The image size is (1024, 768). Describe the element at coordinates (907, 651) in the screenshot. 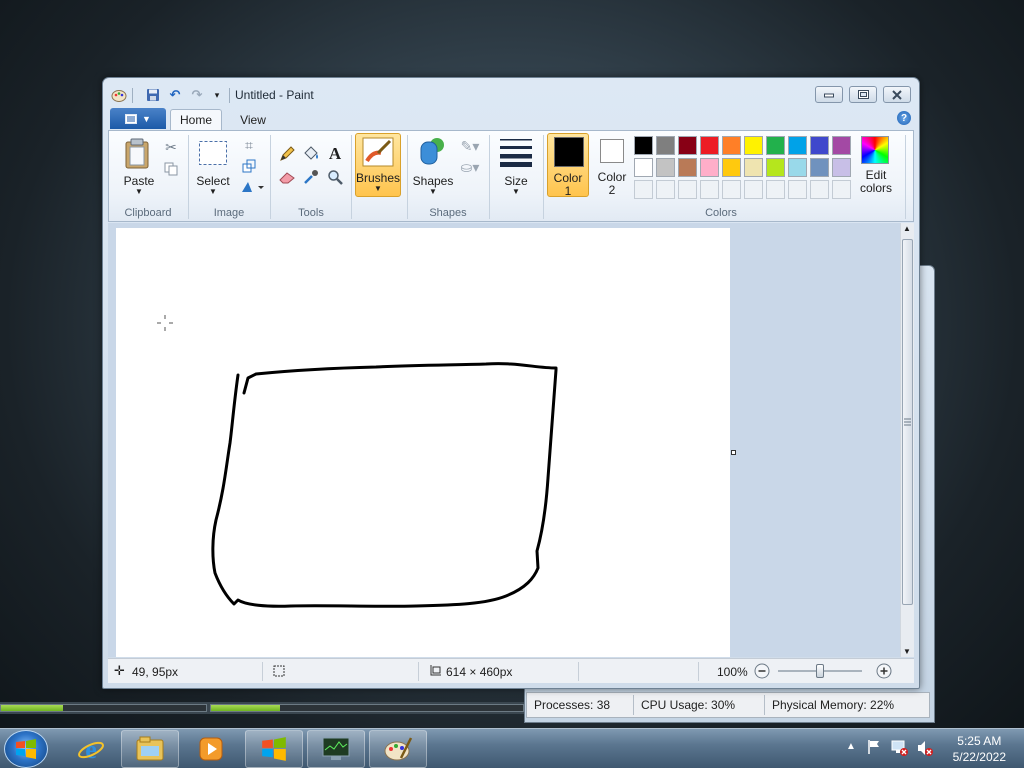

I see `scroll-down-icon: ▼` at that location.